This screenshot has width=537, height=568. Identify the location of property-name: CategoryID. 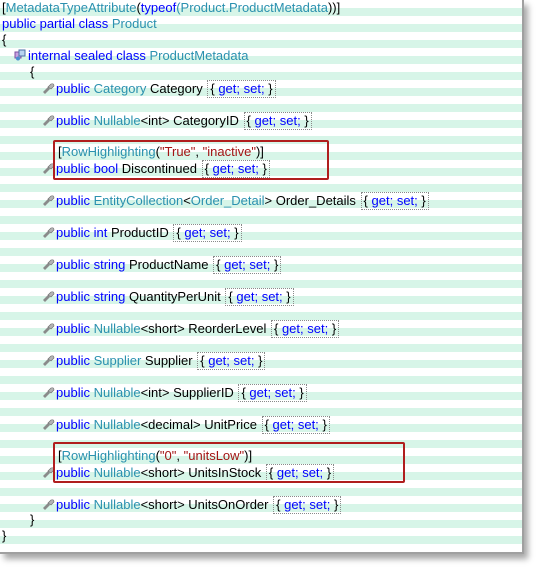
(206, 120).